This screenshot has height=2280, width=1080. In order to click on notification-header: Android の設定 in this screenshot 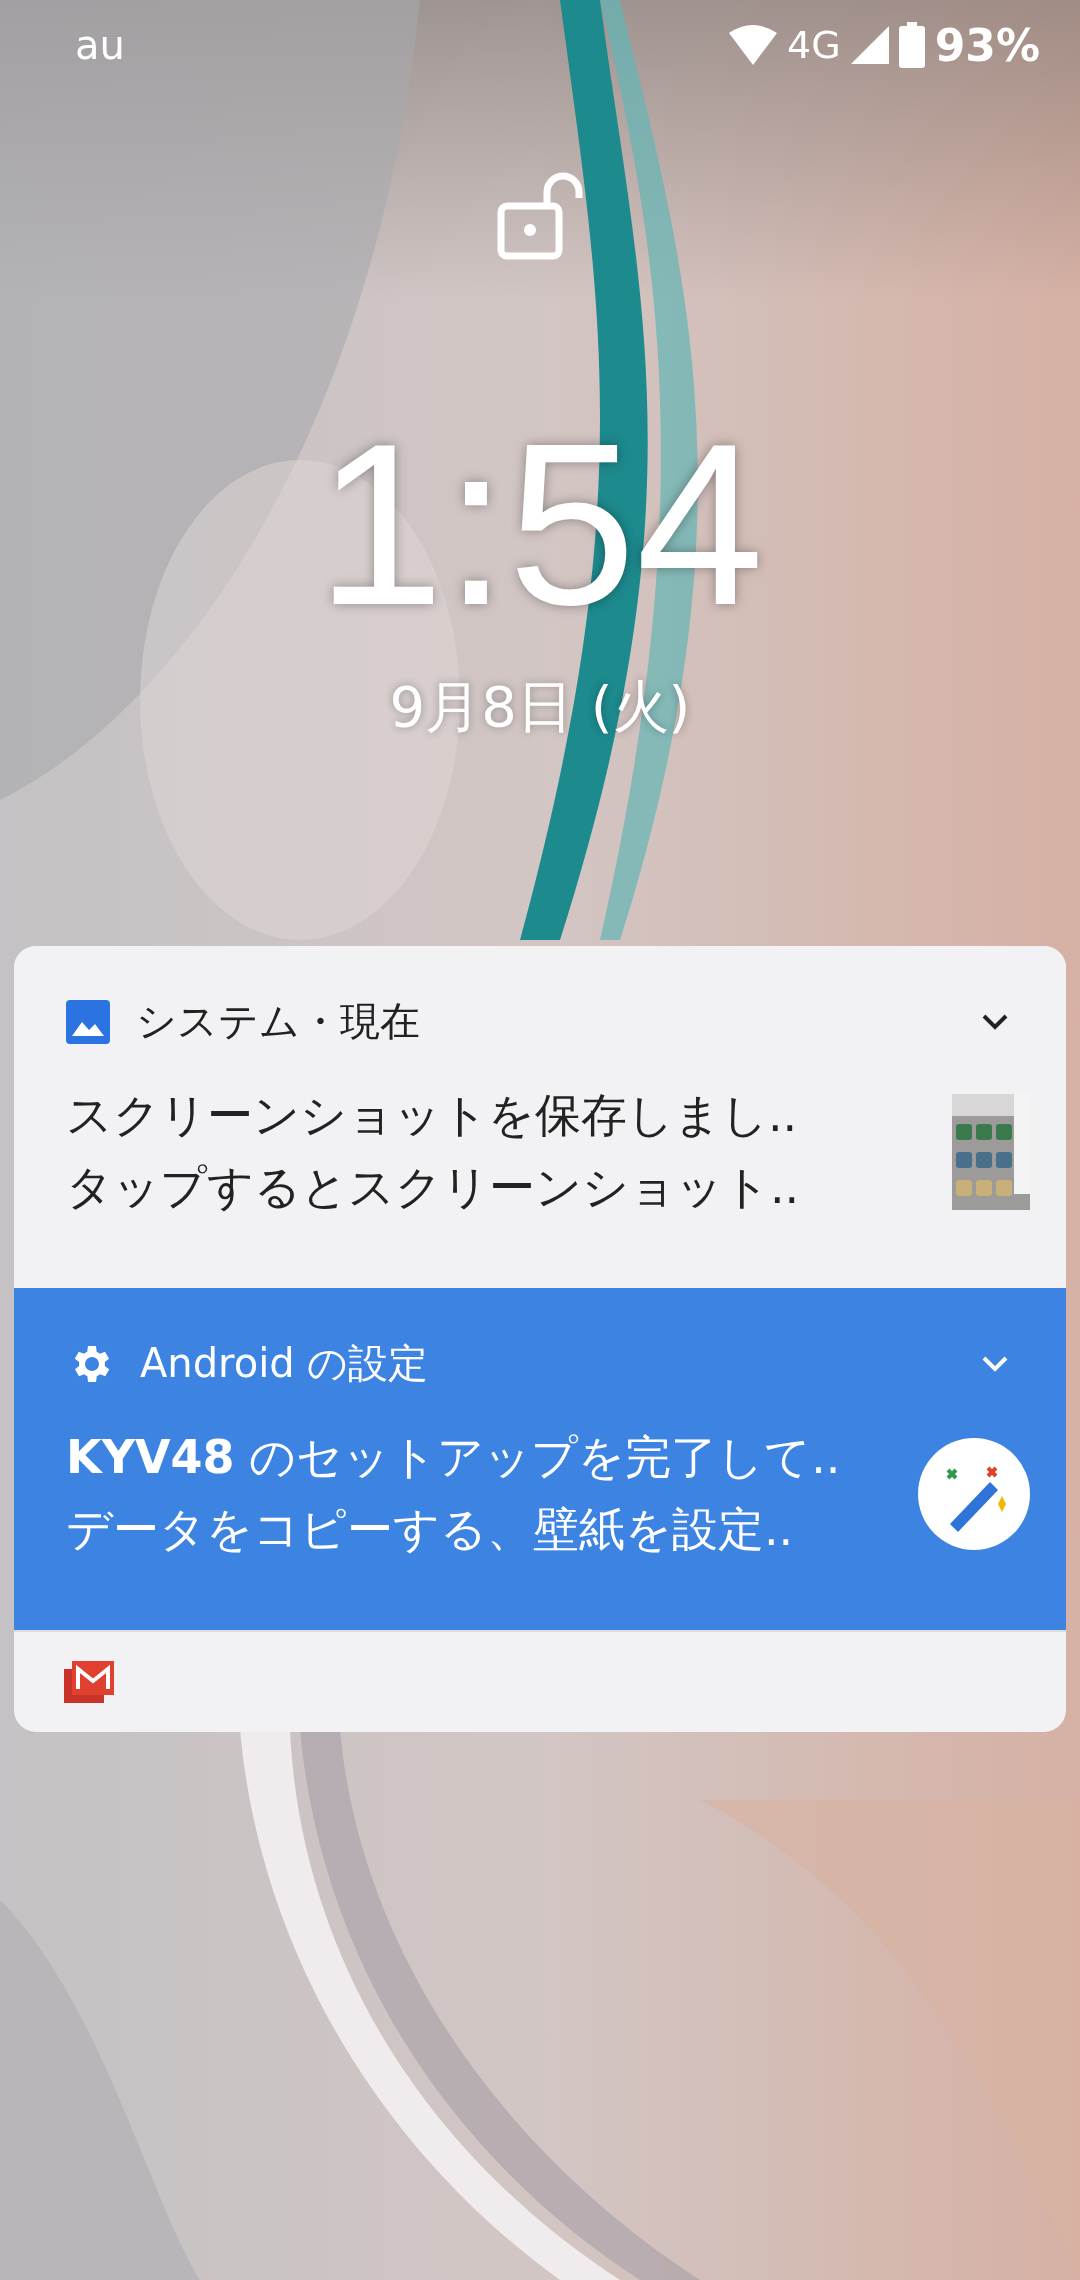, I will do `click(285, 1363)`.